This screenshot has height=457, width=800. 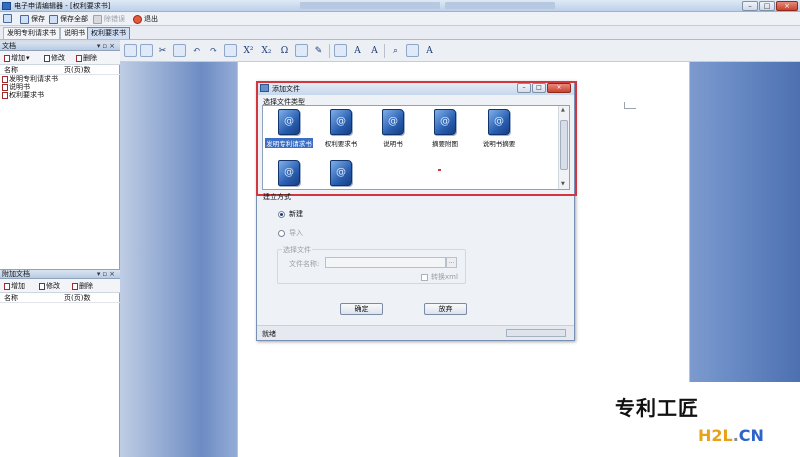 I want to click on tab-description: 说明书, so click(x=74, y=33).